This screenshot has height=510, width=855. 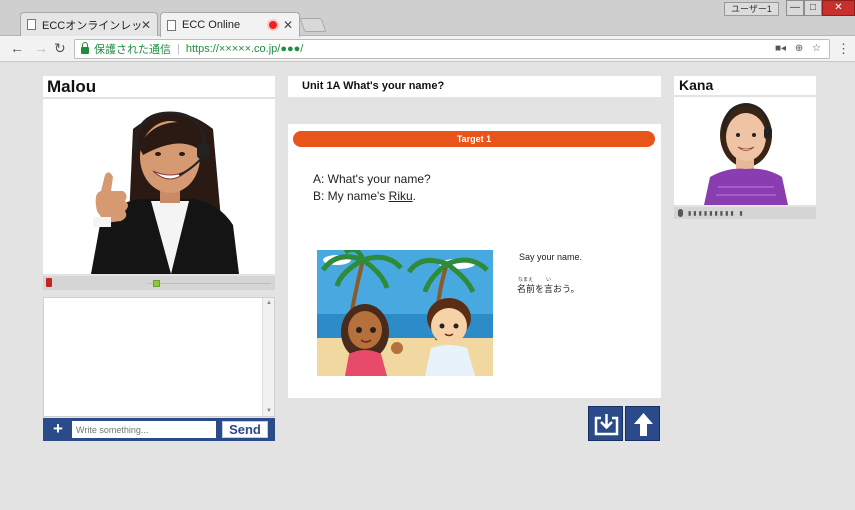 I want to click on lock-icon, so click(x=85, y=47).